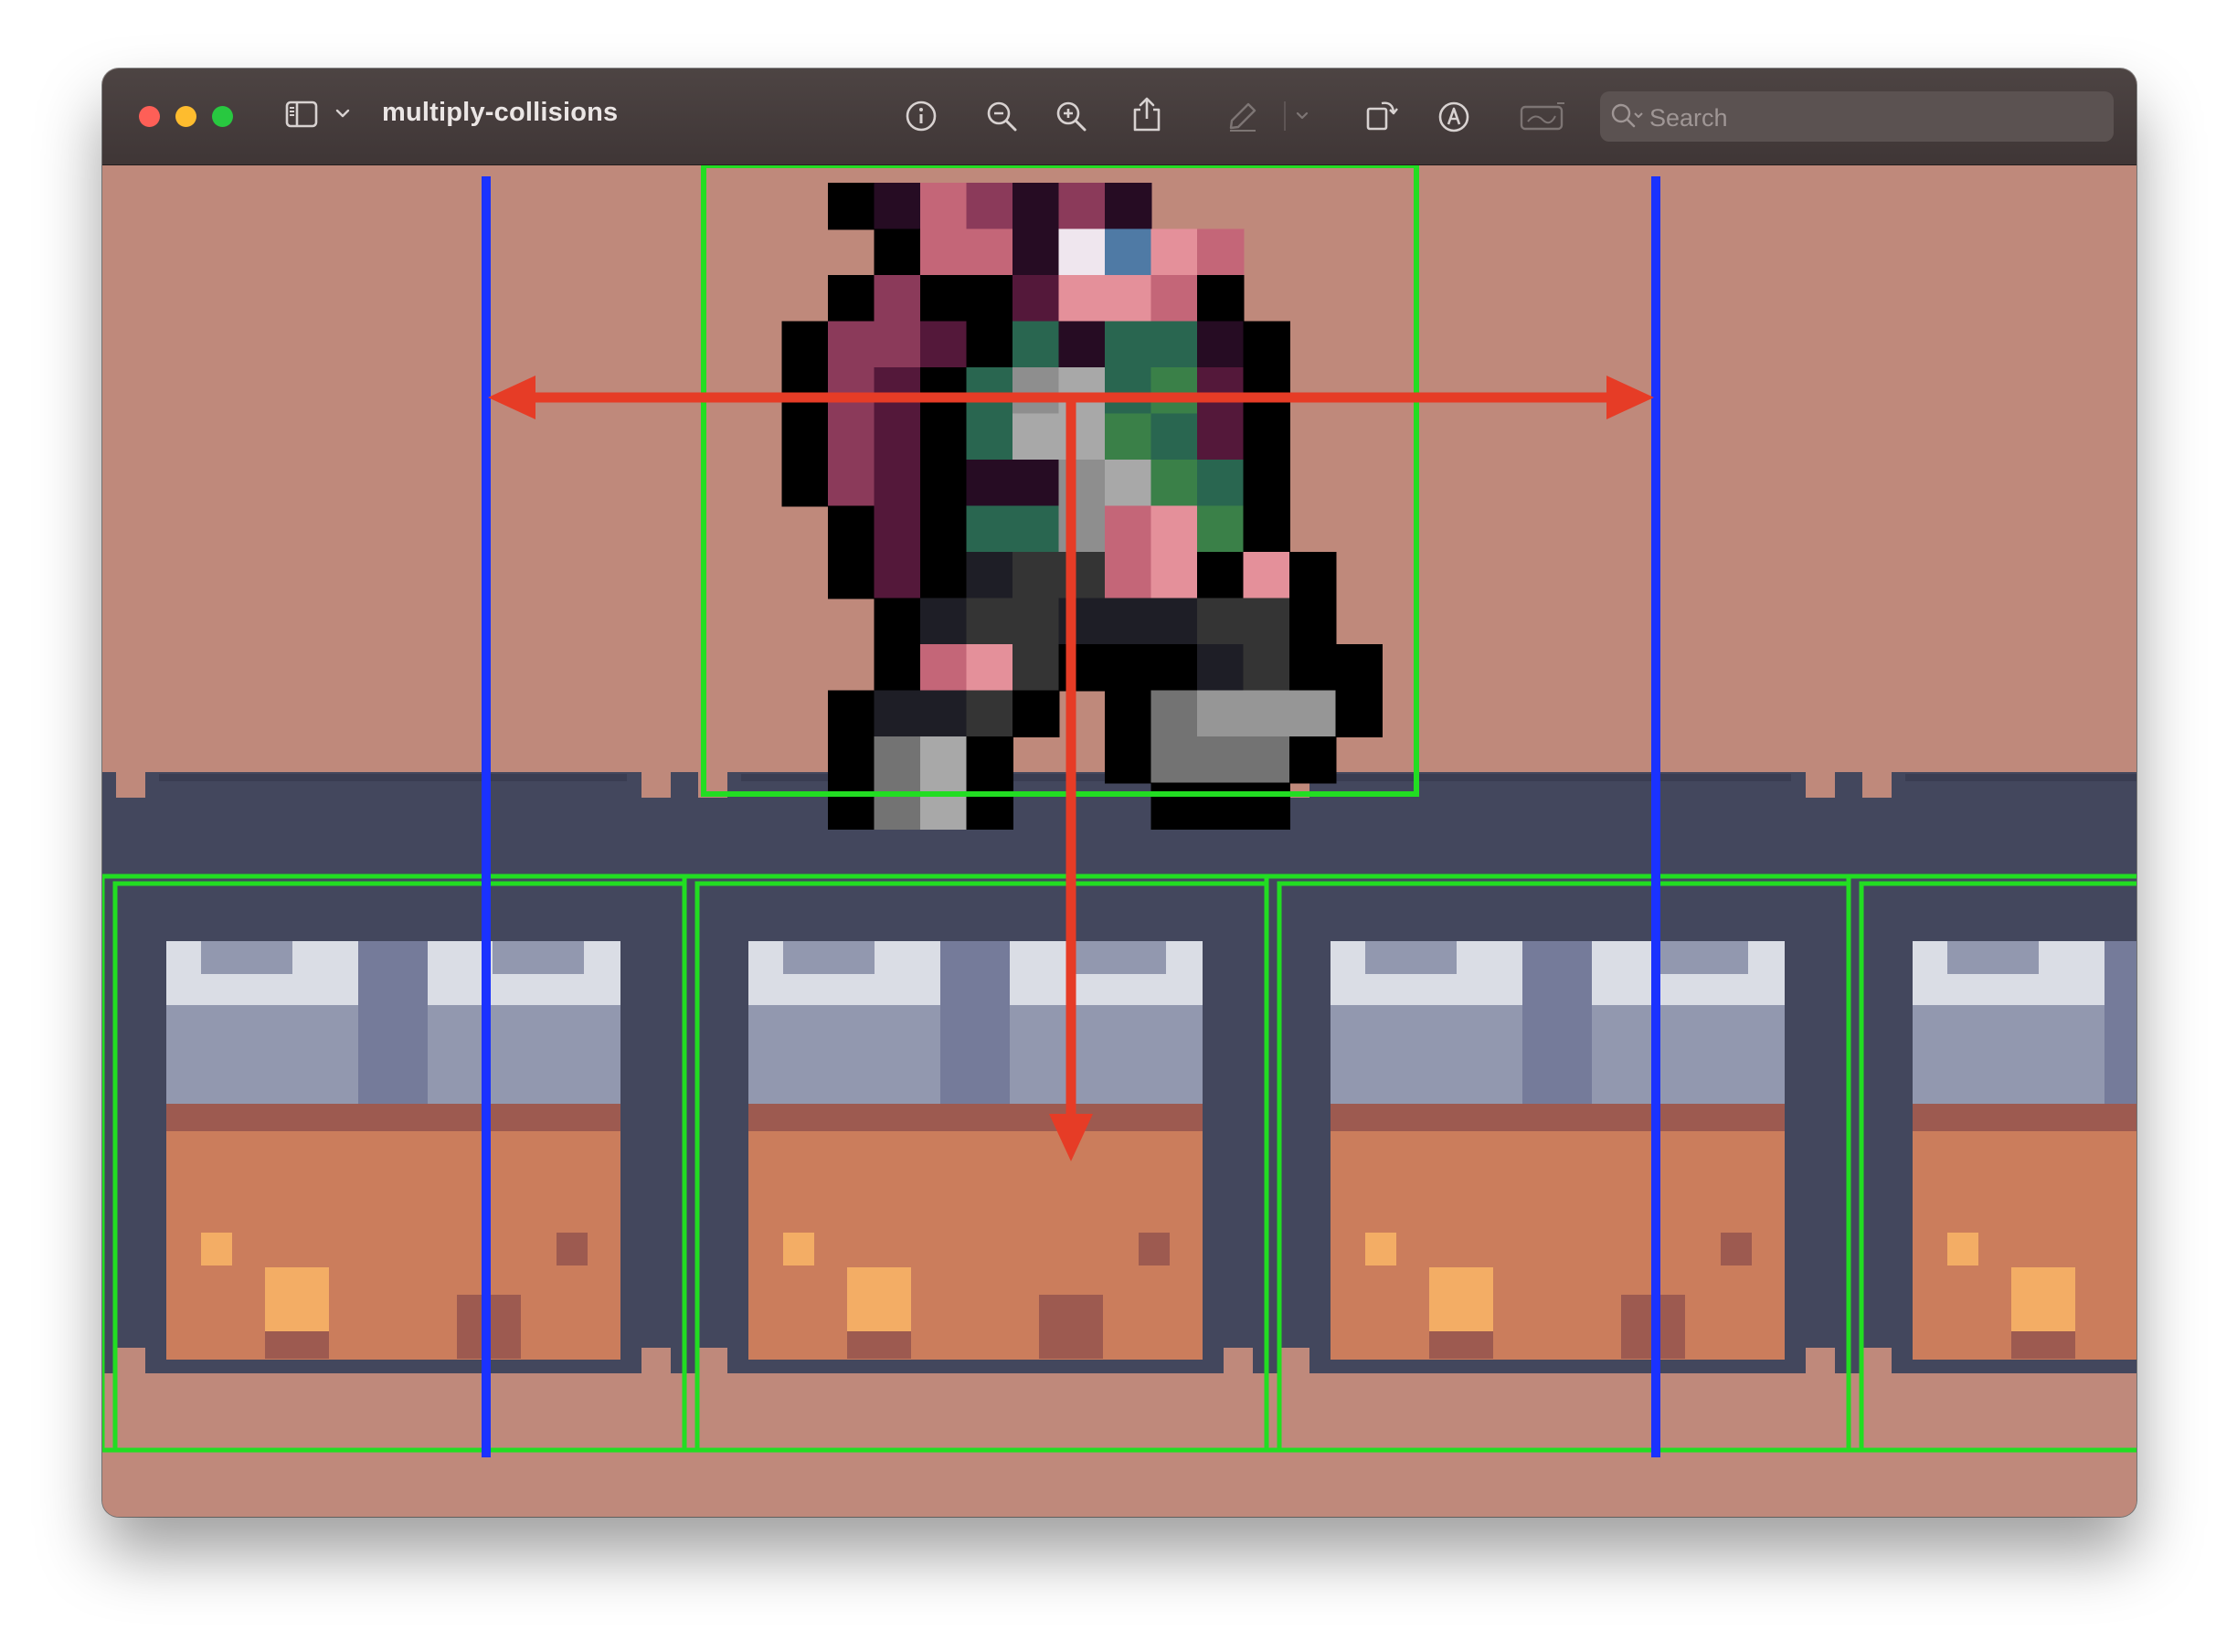 This screenshot has height=1652, width=2237. What do you see at coordinates (1146, 114) in the screenshot?
I see `share-icon` at bounding box center [1146, 114].